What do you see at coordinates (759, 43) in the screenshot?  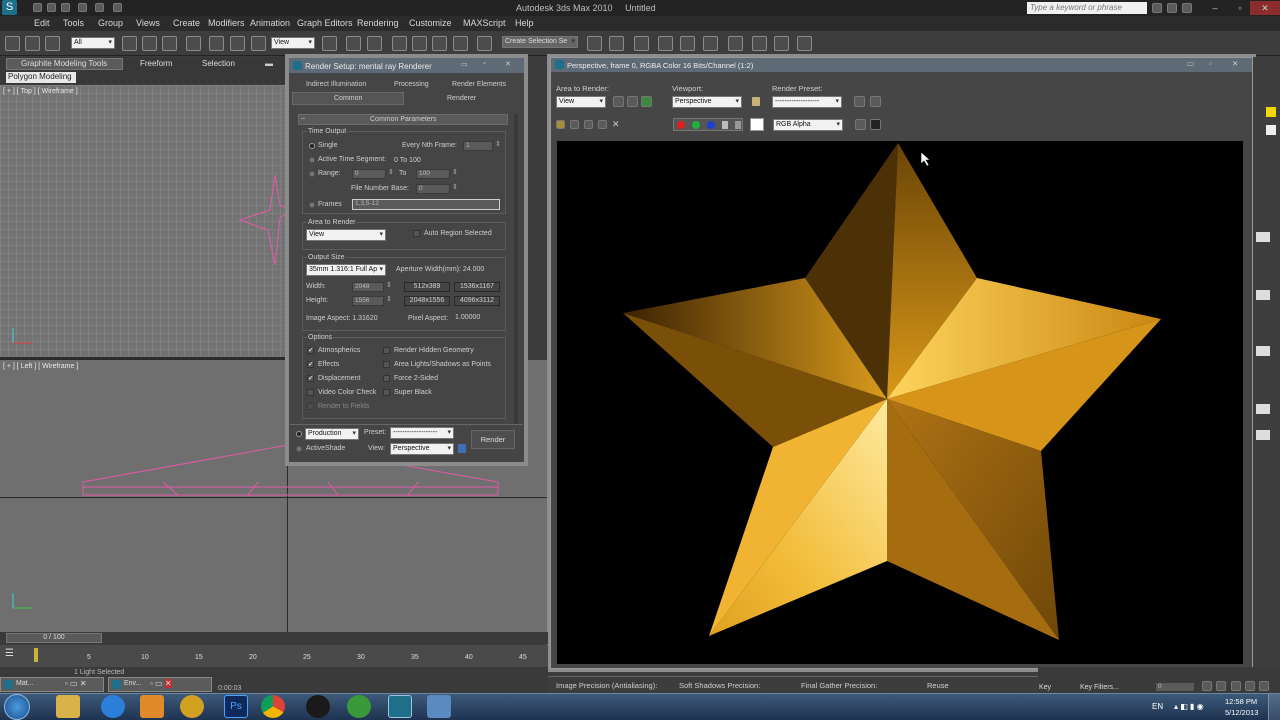 I see `render-setup-icon` at bounding box center [759, 43].